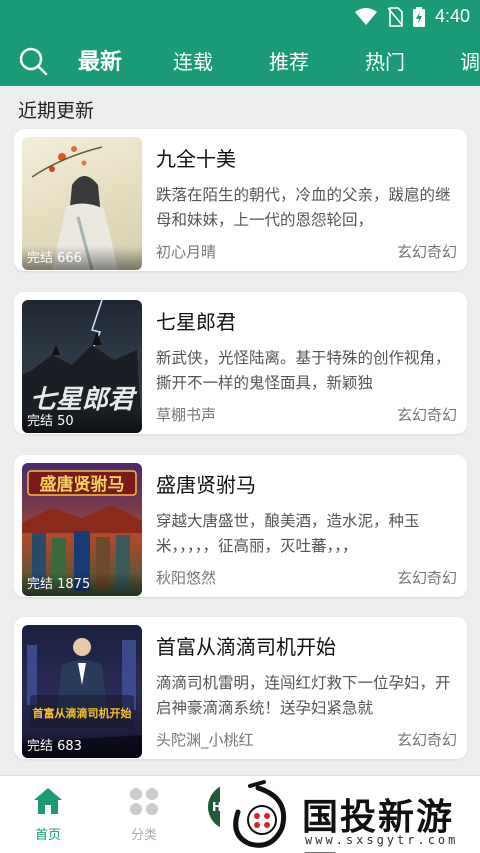 The image size is (480, 853). What do you see at coordinates (303, 695) in the screenshot?
I see `book-description: 滴滴司机雷明，连闯红灯救下一位孕妇，开启神豪滴滴系统！送孕妇紧急就` at bounding box center [303, 695].